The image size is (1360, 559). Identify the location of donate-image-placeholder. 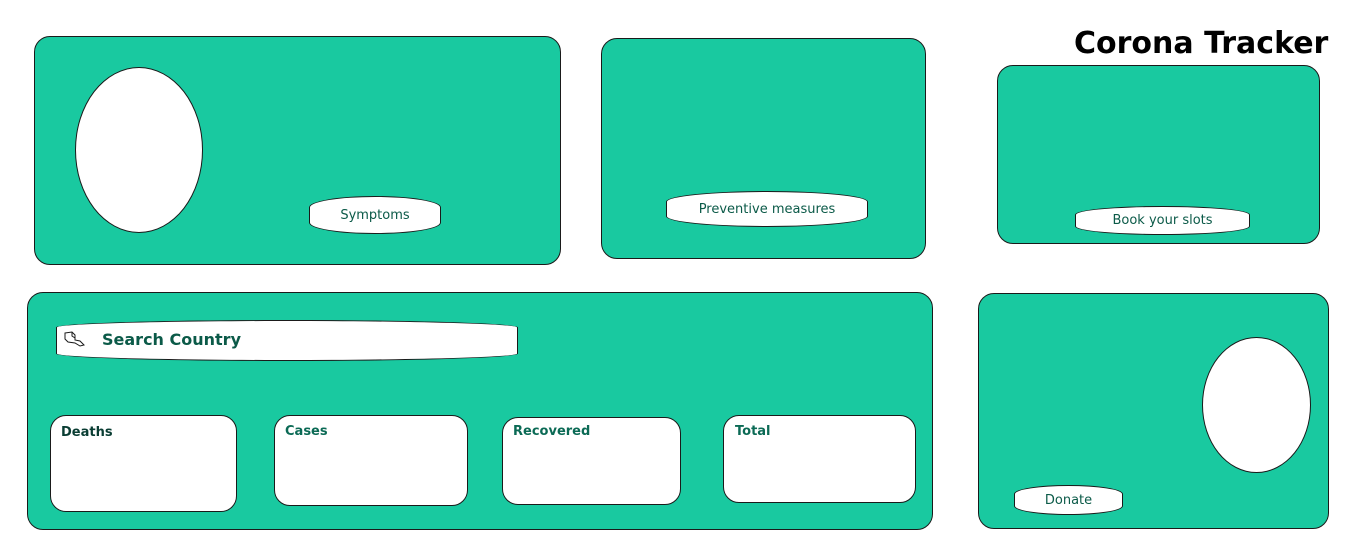
(1256, 405).